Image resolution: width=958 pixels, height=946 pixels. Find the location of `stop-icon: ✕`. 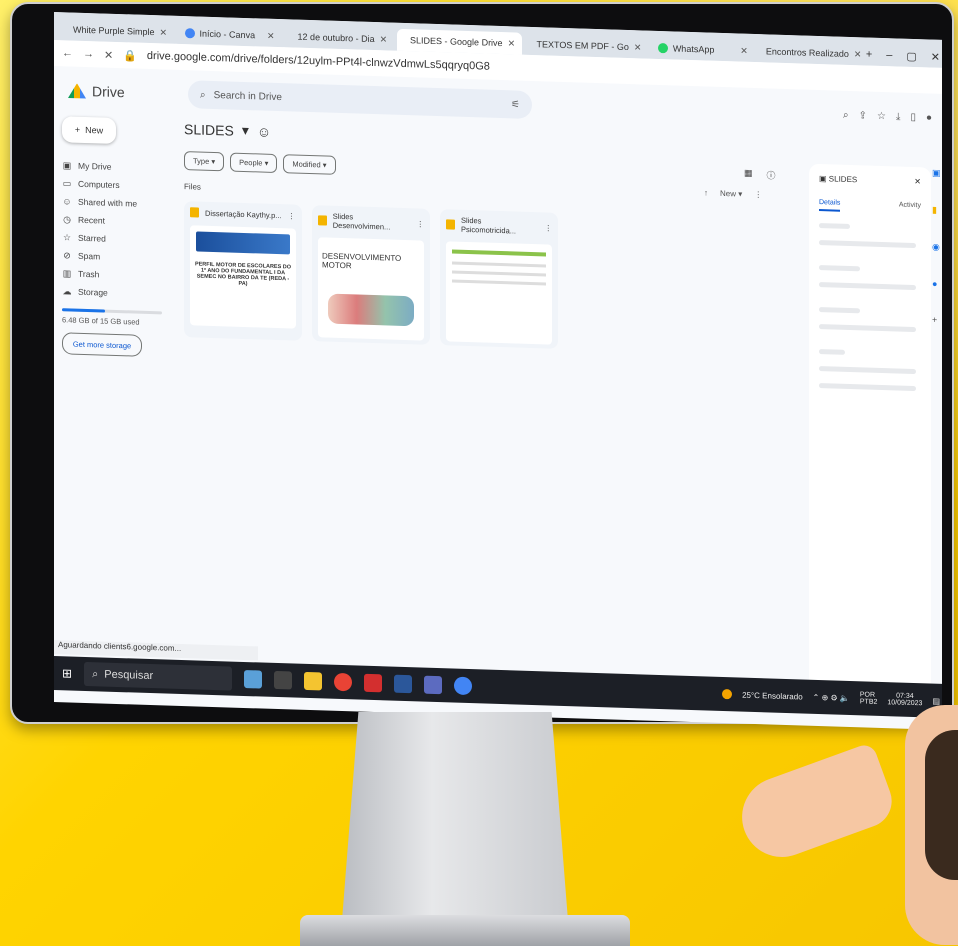

stop-icon: ✕ is located at coordinates (108, 54).